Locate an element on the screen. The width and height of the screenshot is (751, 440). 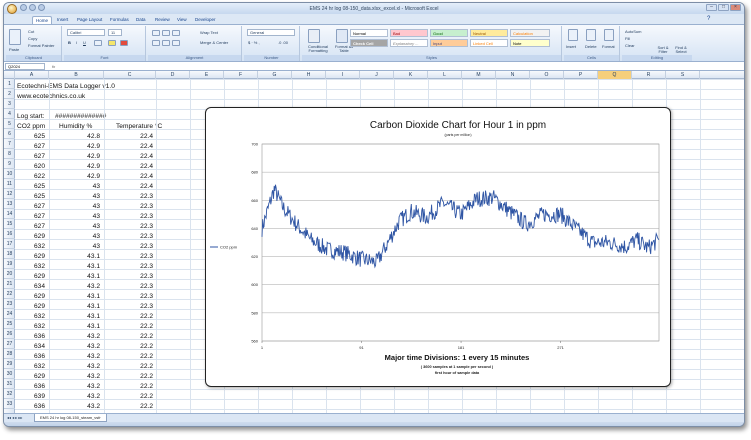
style-neutral: Neutral is located at coordinates (489, 33).